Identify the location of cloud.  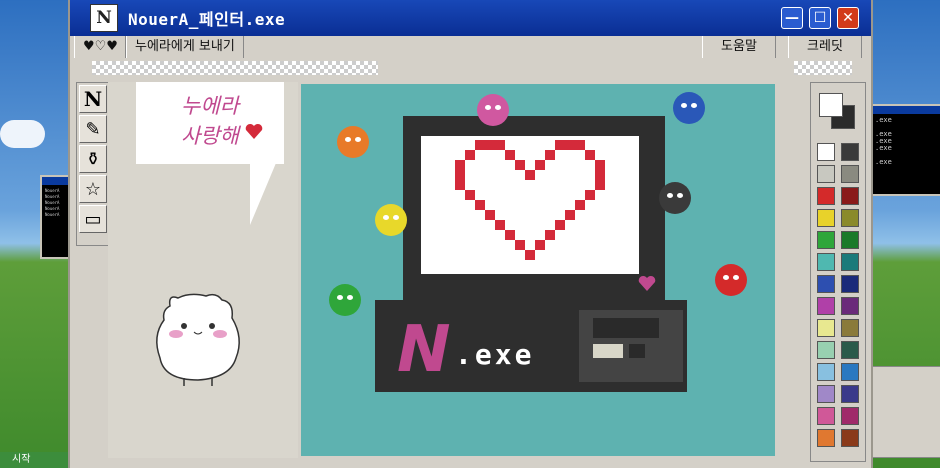
(22, 134).